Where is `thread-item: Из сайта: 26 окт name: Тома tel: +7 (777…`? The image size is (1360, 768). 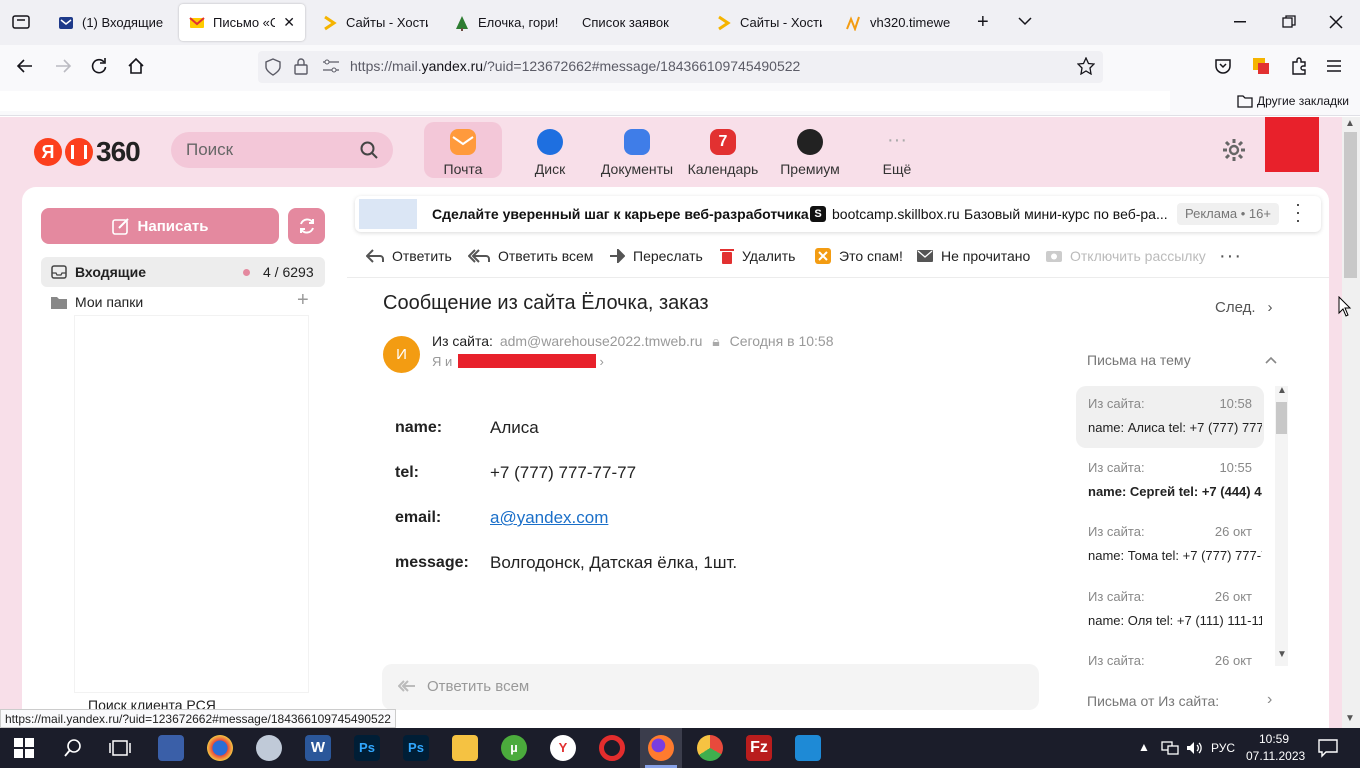
thread-item: Из сайта: 26 окт name: Тома tel: +7 (777… is located at coordinates (1170, 545).